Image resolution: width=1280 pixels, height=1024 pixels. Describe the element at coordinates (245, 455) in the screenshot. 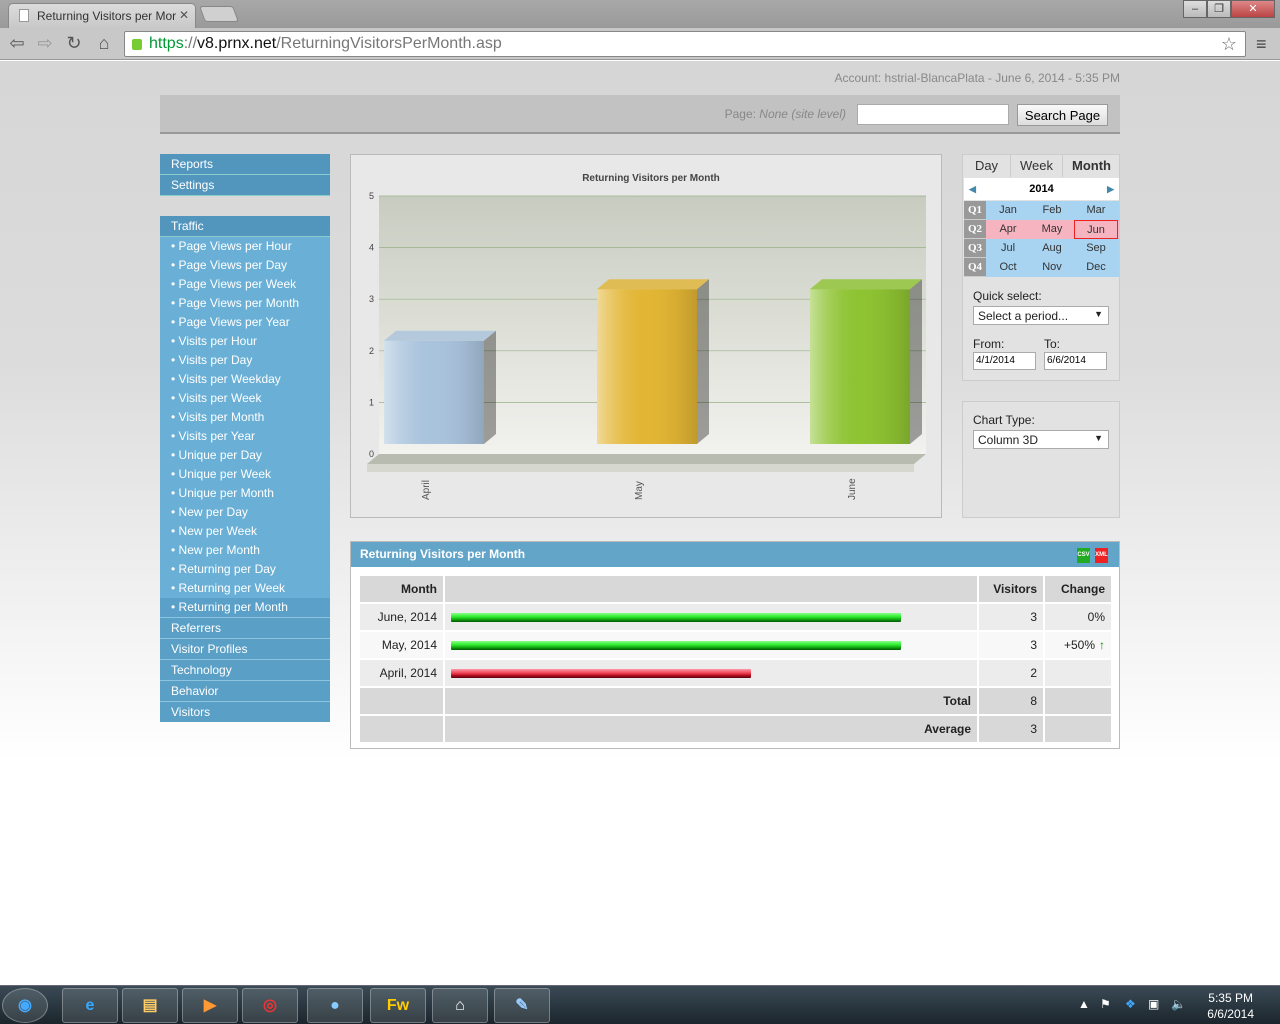

I see `sidebar-item-traffic: • Unique per Day` at that location.